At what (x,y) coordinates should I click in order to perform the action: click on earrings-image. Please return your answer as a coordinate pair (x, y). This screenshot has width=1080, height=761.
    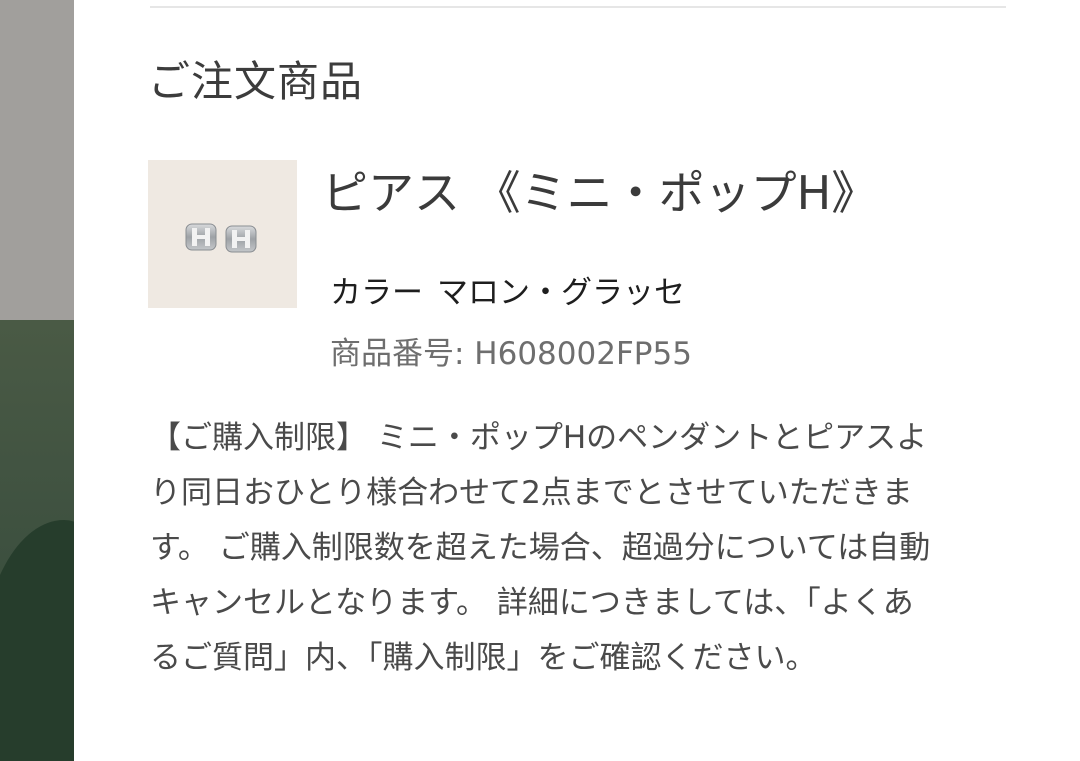
    Looking at the image, I should click on (221, 238).